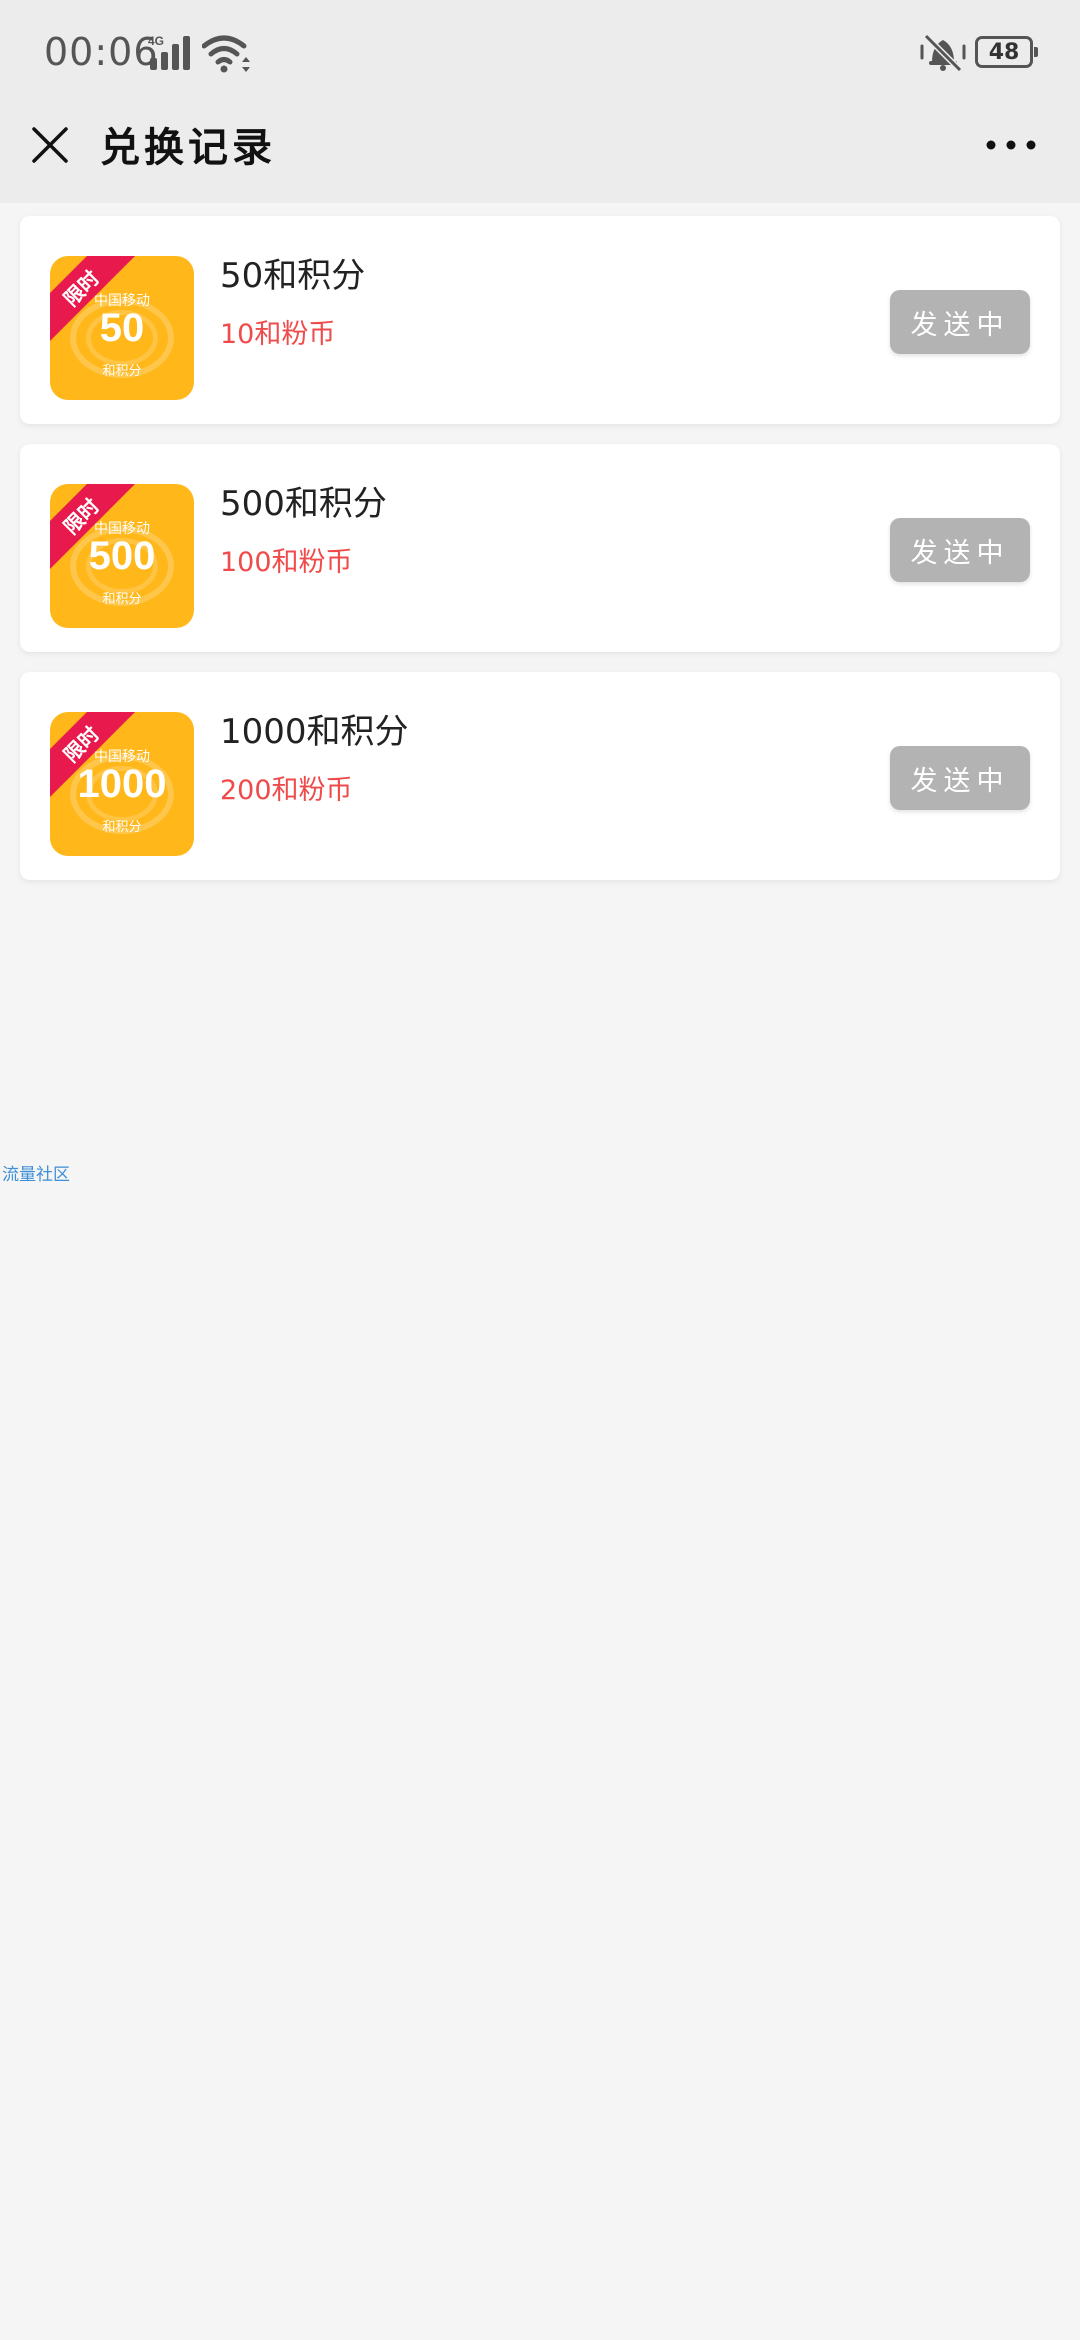 The height and width of the screenshot is (2340, 1080). I want to click on item-price: 200和粉币, so click(286, 790).